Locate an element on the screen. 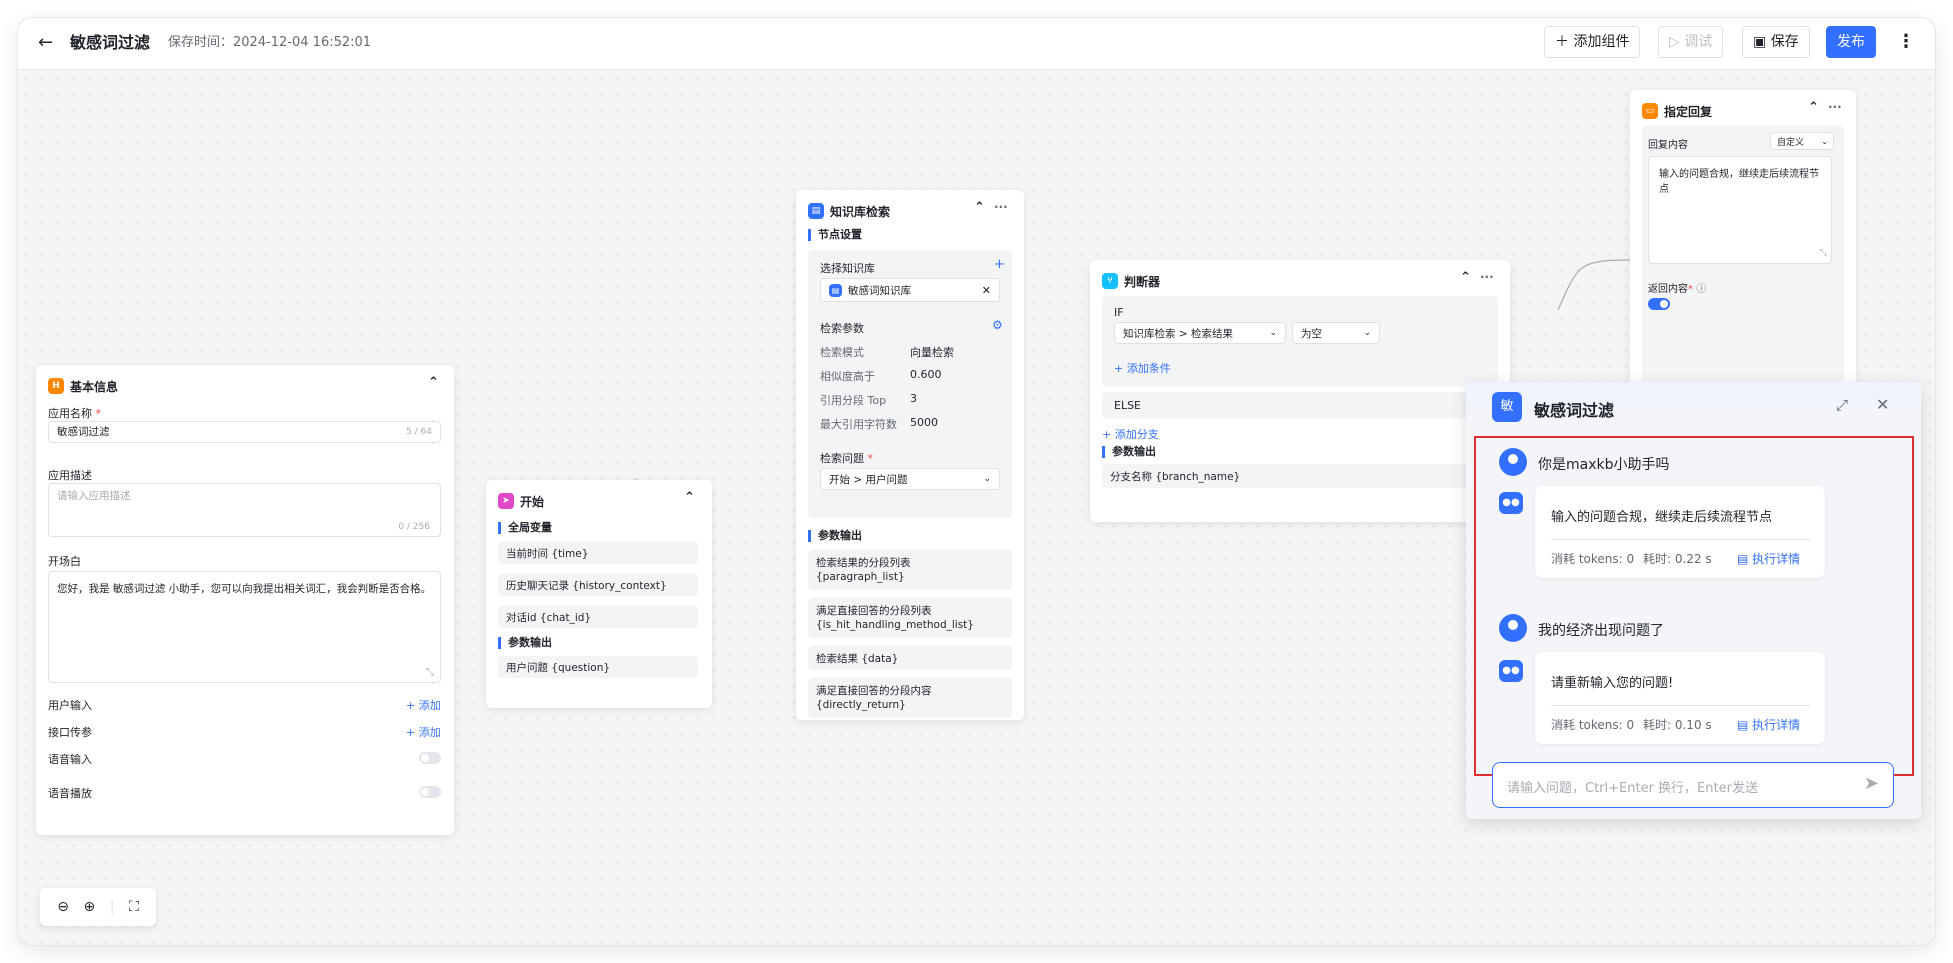  param-key: 检索模式 is located at coordinates (842, 352).